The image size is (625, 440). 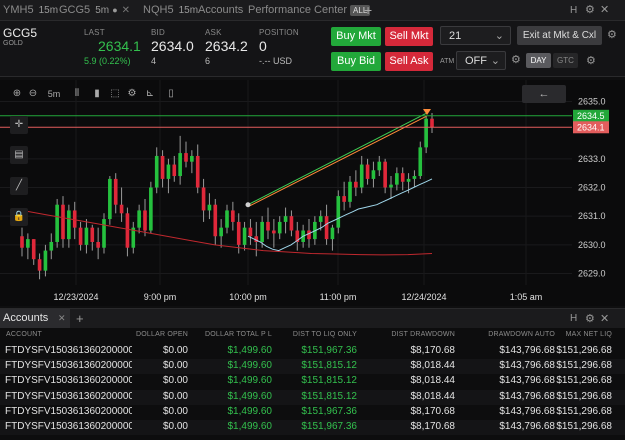 I want to click on notes-icon: ▤, so click(x=19, y=155).